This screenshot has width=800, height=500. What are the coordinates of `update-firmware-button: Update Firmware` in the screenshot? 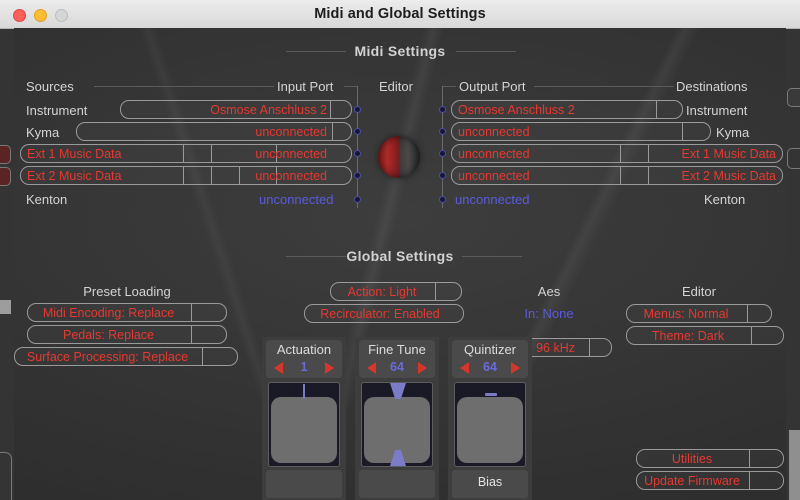 It's located at (710, 480).